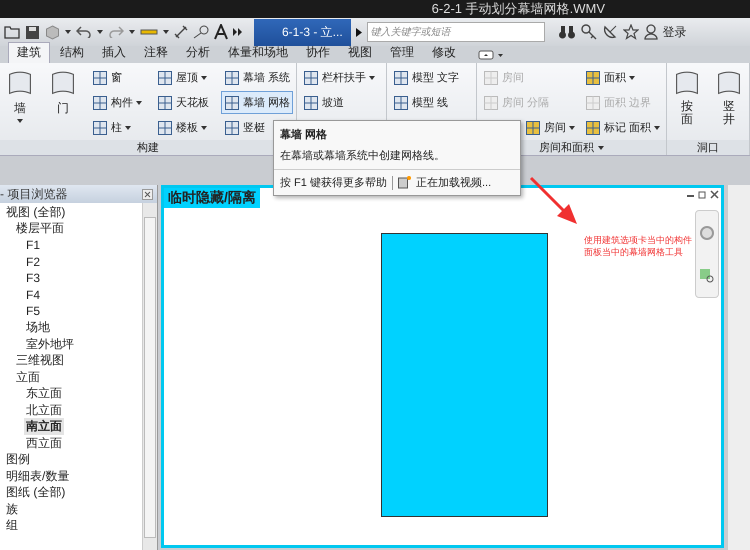 The width and height of the screenshot is (750, 550). Describe the element at coordinates (402, 53) in the screenshot. I see `ribbon-tab: 管理` at that location.